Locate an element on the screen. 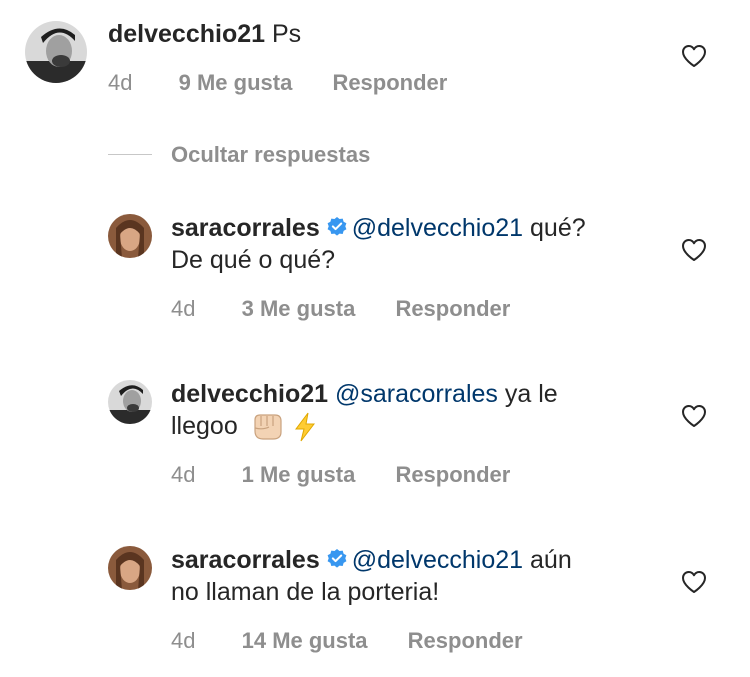 Image resolution: width=750 pixels, height=677 pixels. comment-text: Ps is located at coordinates (286, 34).